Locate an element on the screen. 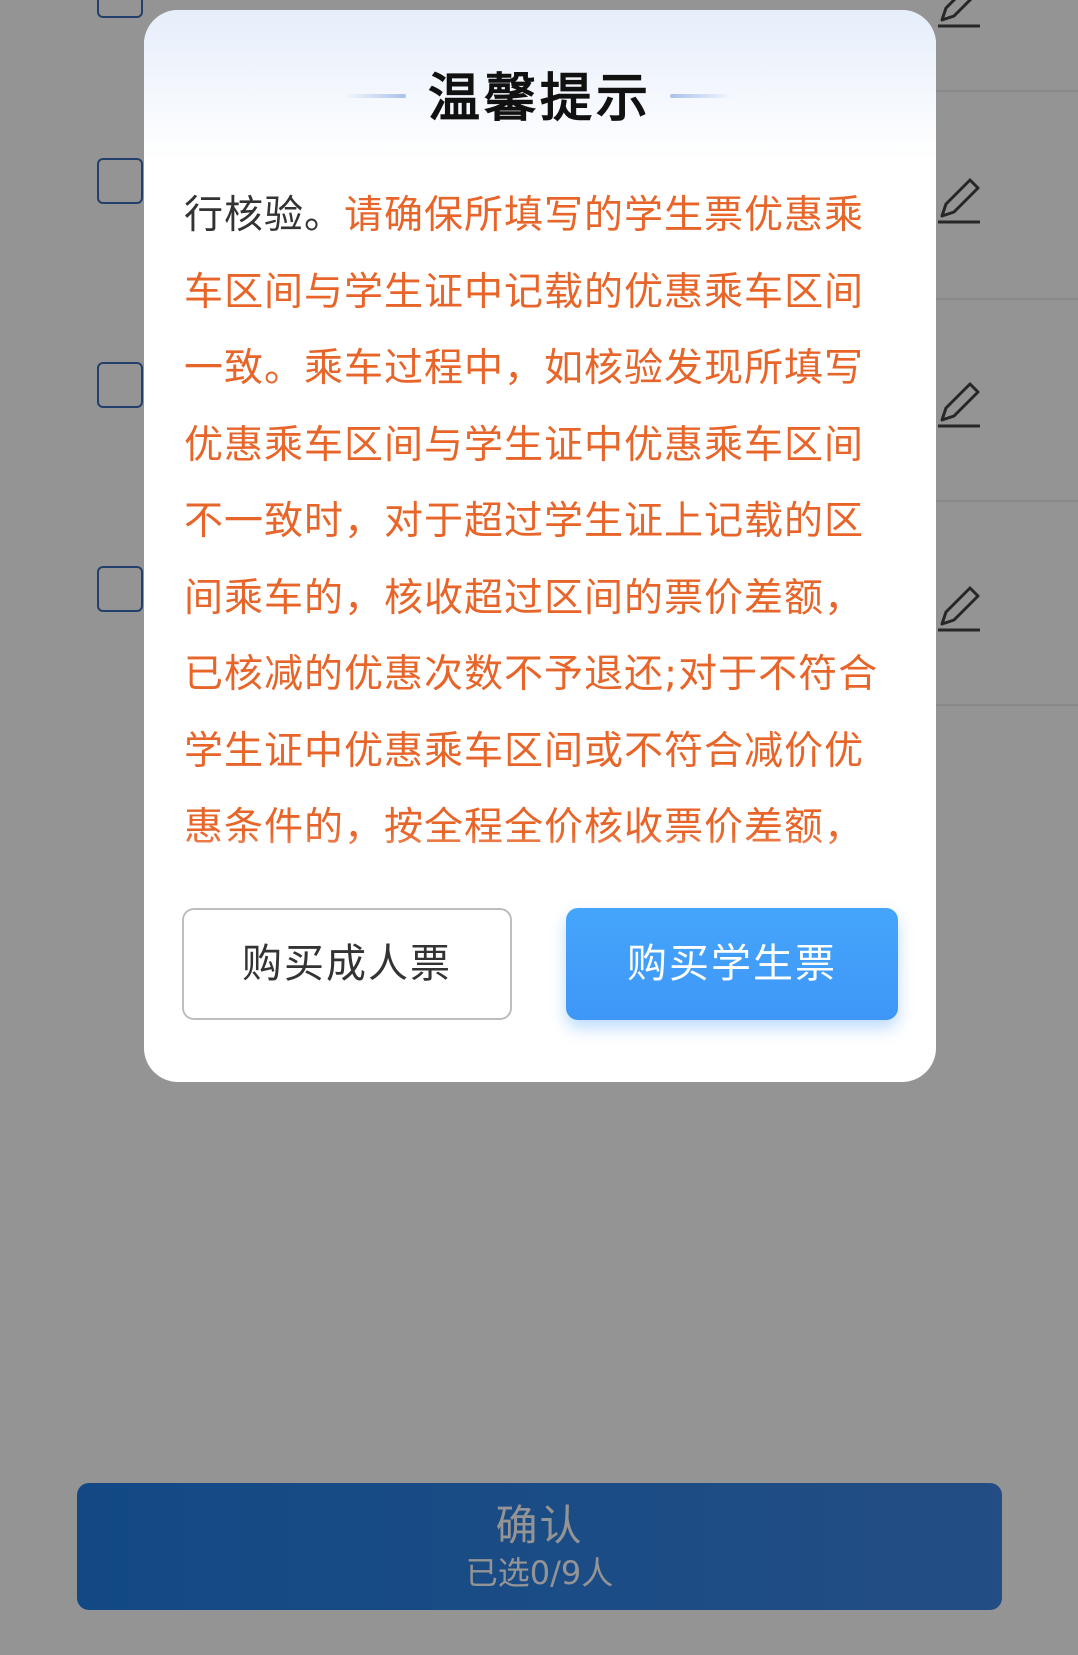  dialog-title: 温馨提示 is located at coordinates (539, 99).